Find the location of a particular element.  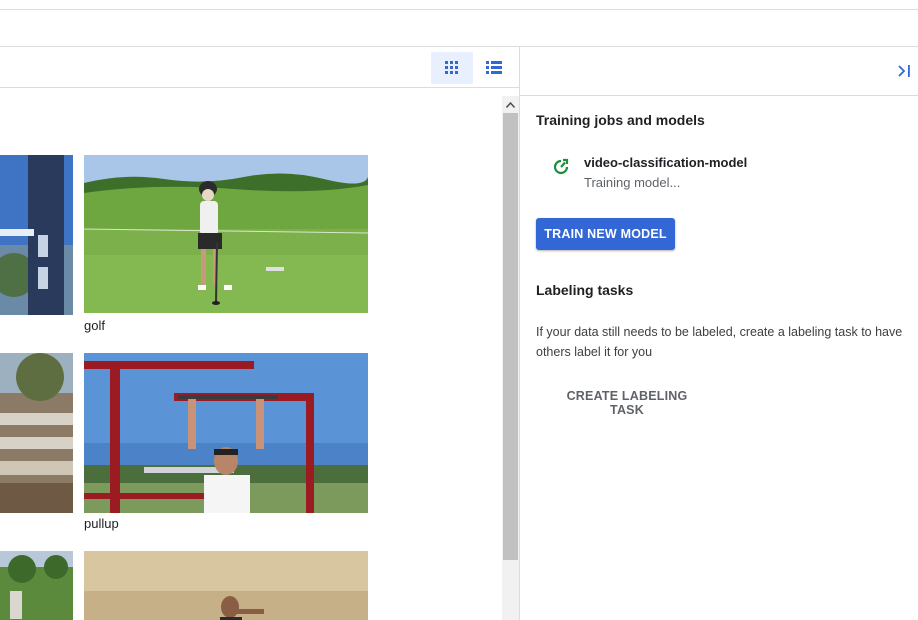

scroll-thumb is located at coordinates (510, 336).